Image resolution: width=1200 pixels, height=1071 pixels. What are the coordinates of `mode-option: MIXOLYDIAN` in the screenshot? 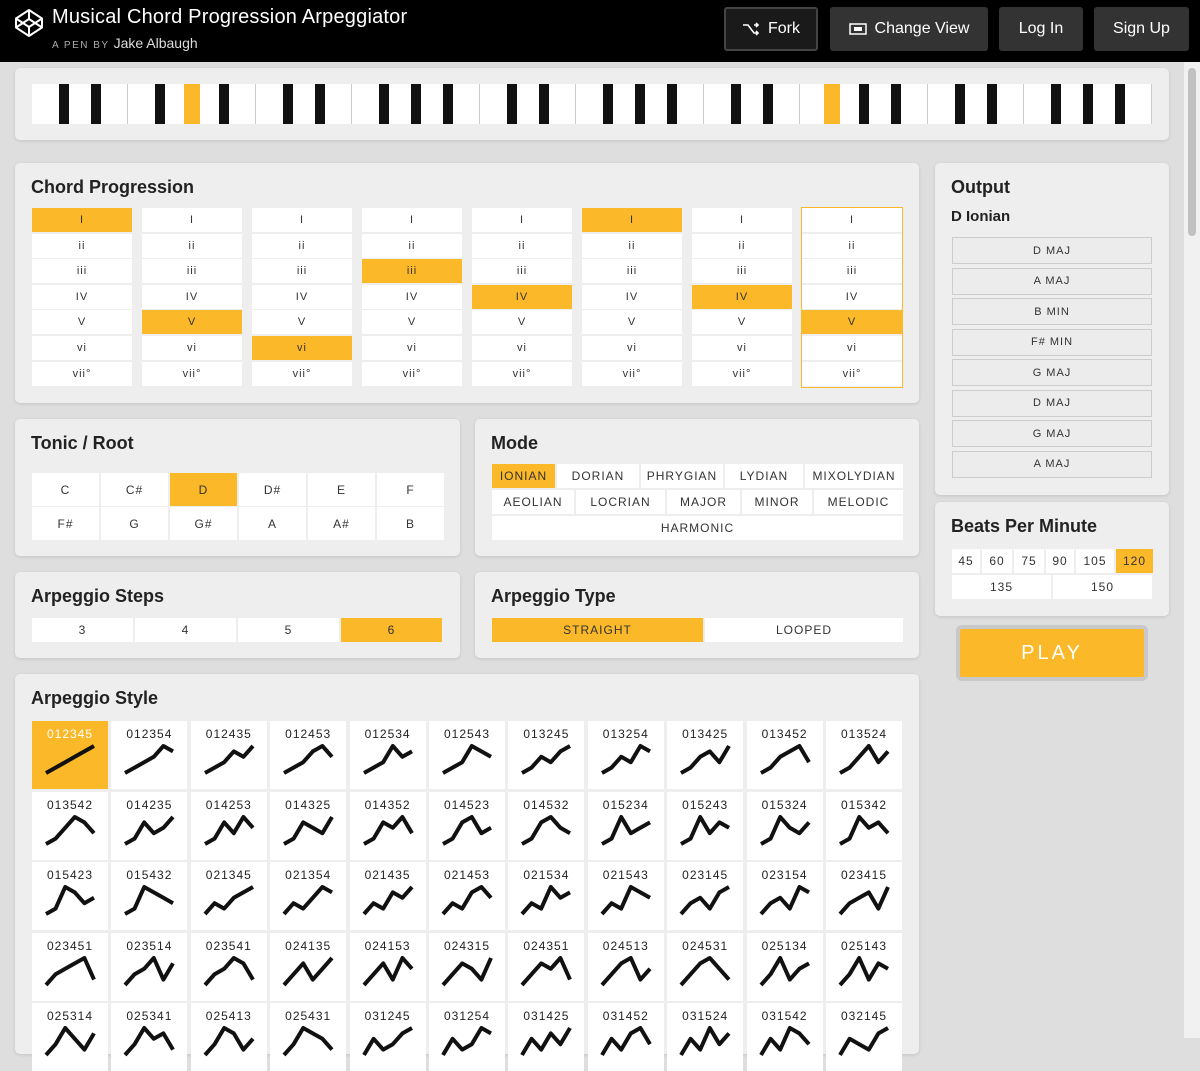 It's located at (854, 476).